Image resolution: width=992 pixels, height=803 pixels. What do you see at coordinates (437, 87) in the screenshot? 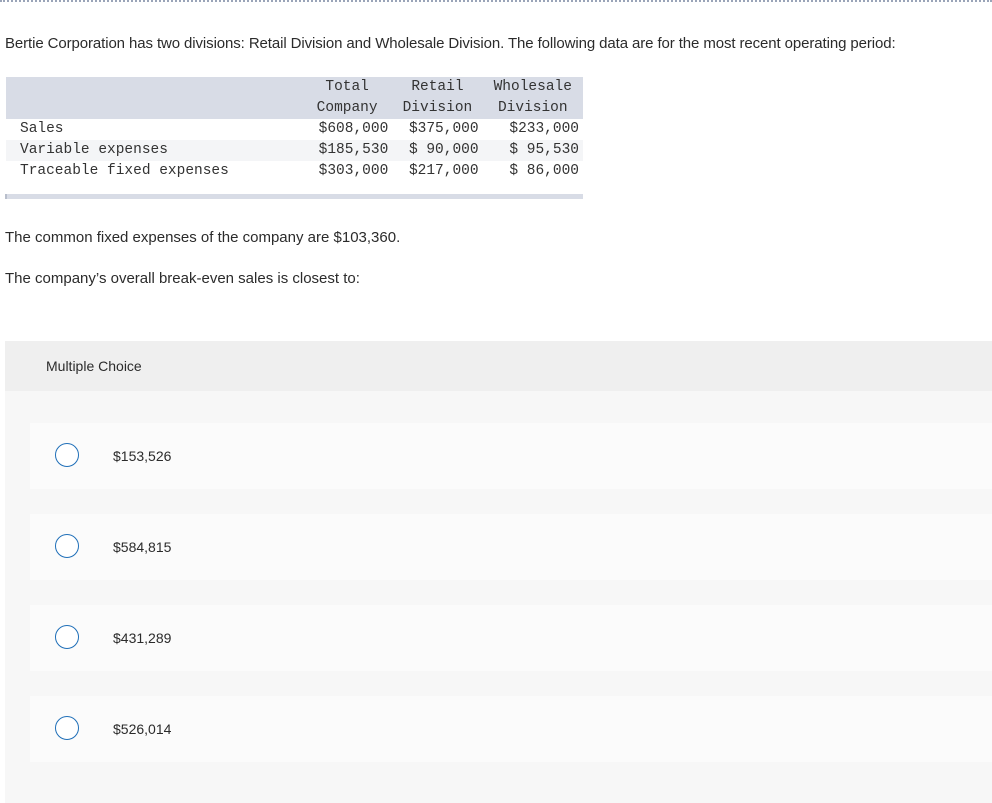
I see `table-header-retail: Retail` at bounding box center [437, 87].